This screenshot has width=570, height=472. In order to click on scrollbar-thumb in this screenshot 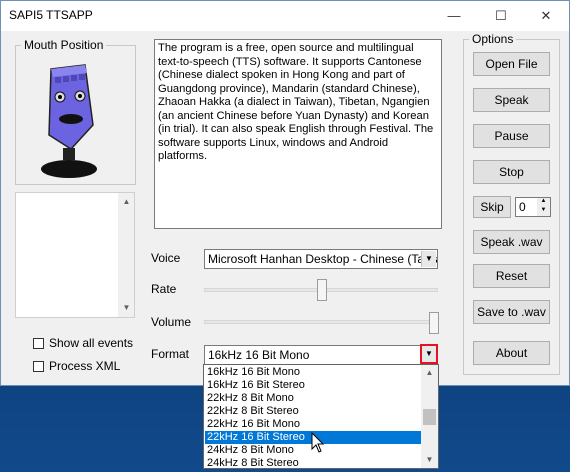, I will do `click(429, 417)`.